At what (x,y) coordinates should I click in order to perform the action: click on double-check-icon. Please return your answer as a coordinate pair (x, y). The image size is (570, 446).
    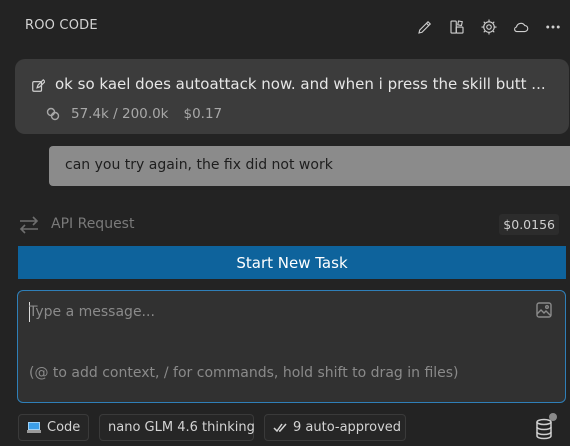
    Looking at the image, I should click on (280, 428).